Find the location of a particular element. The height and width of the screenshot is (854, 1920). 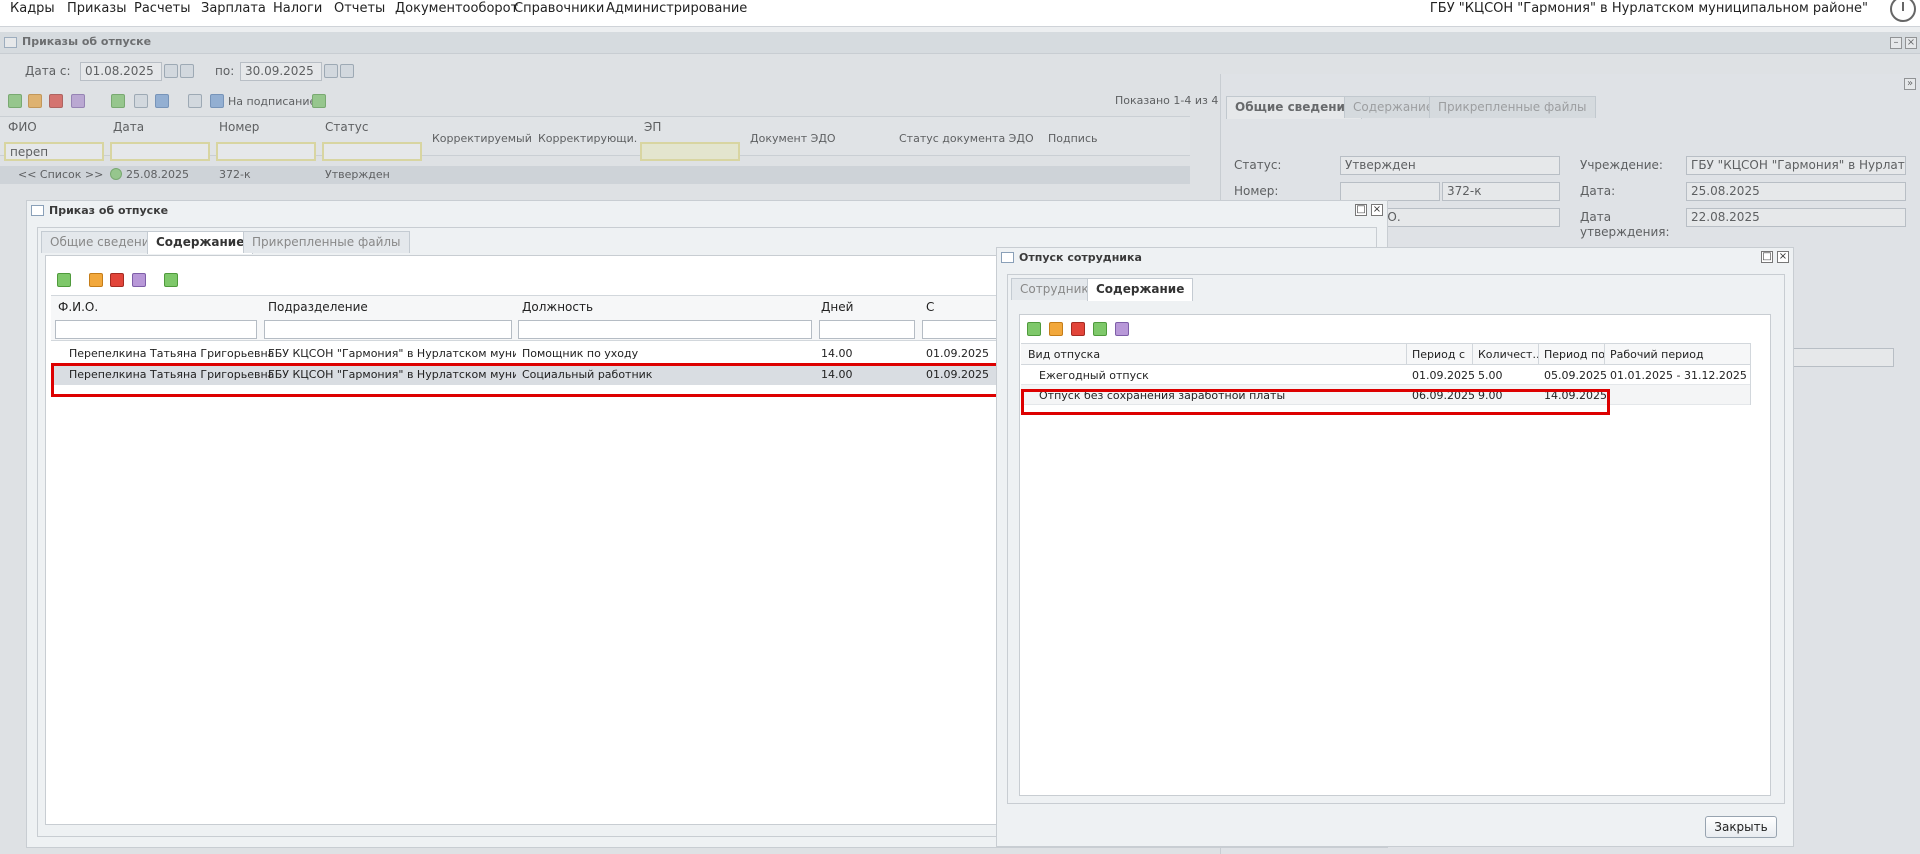

date-label: Дата: is located at coordinates (1598, 191).